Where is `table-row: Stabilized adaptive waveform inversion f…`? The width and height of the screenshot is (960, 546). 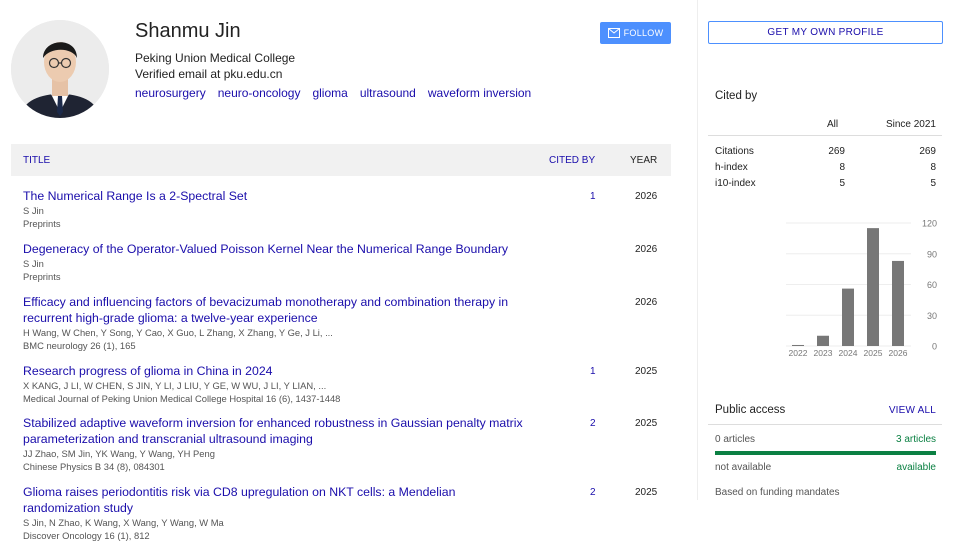
table-row: Stabilized adaptive waveform inversion f… is located at coordinates (347, 444).